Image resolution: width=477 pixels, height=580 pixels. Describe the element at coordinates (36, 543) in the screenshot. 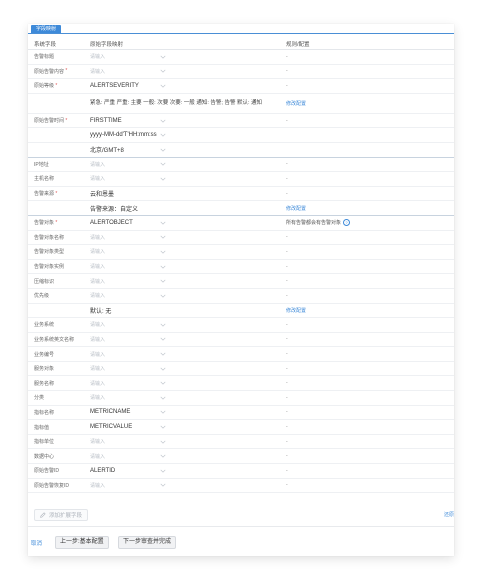

I see `cancel-button: 取消` at that location.